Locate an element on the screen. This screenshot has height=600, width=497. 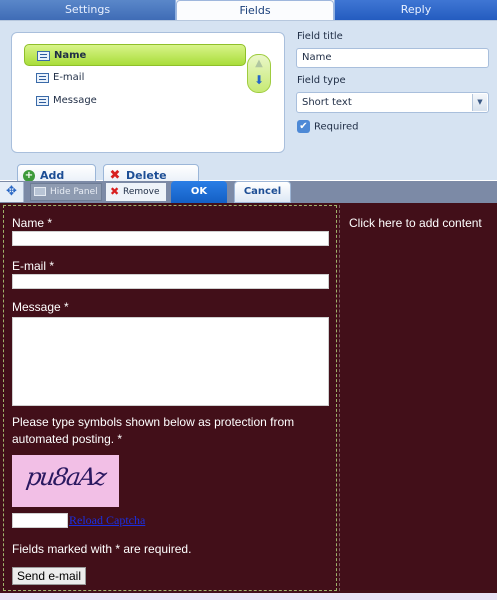
remove-button: ✖ Remove is located at coordinates (136, 192).